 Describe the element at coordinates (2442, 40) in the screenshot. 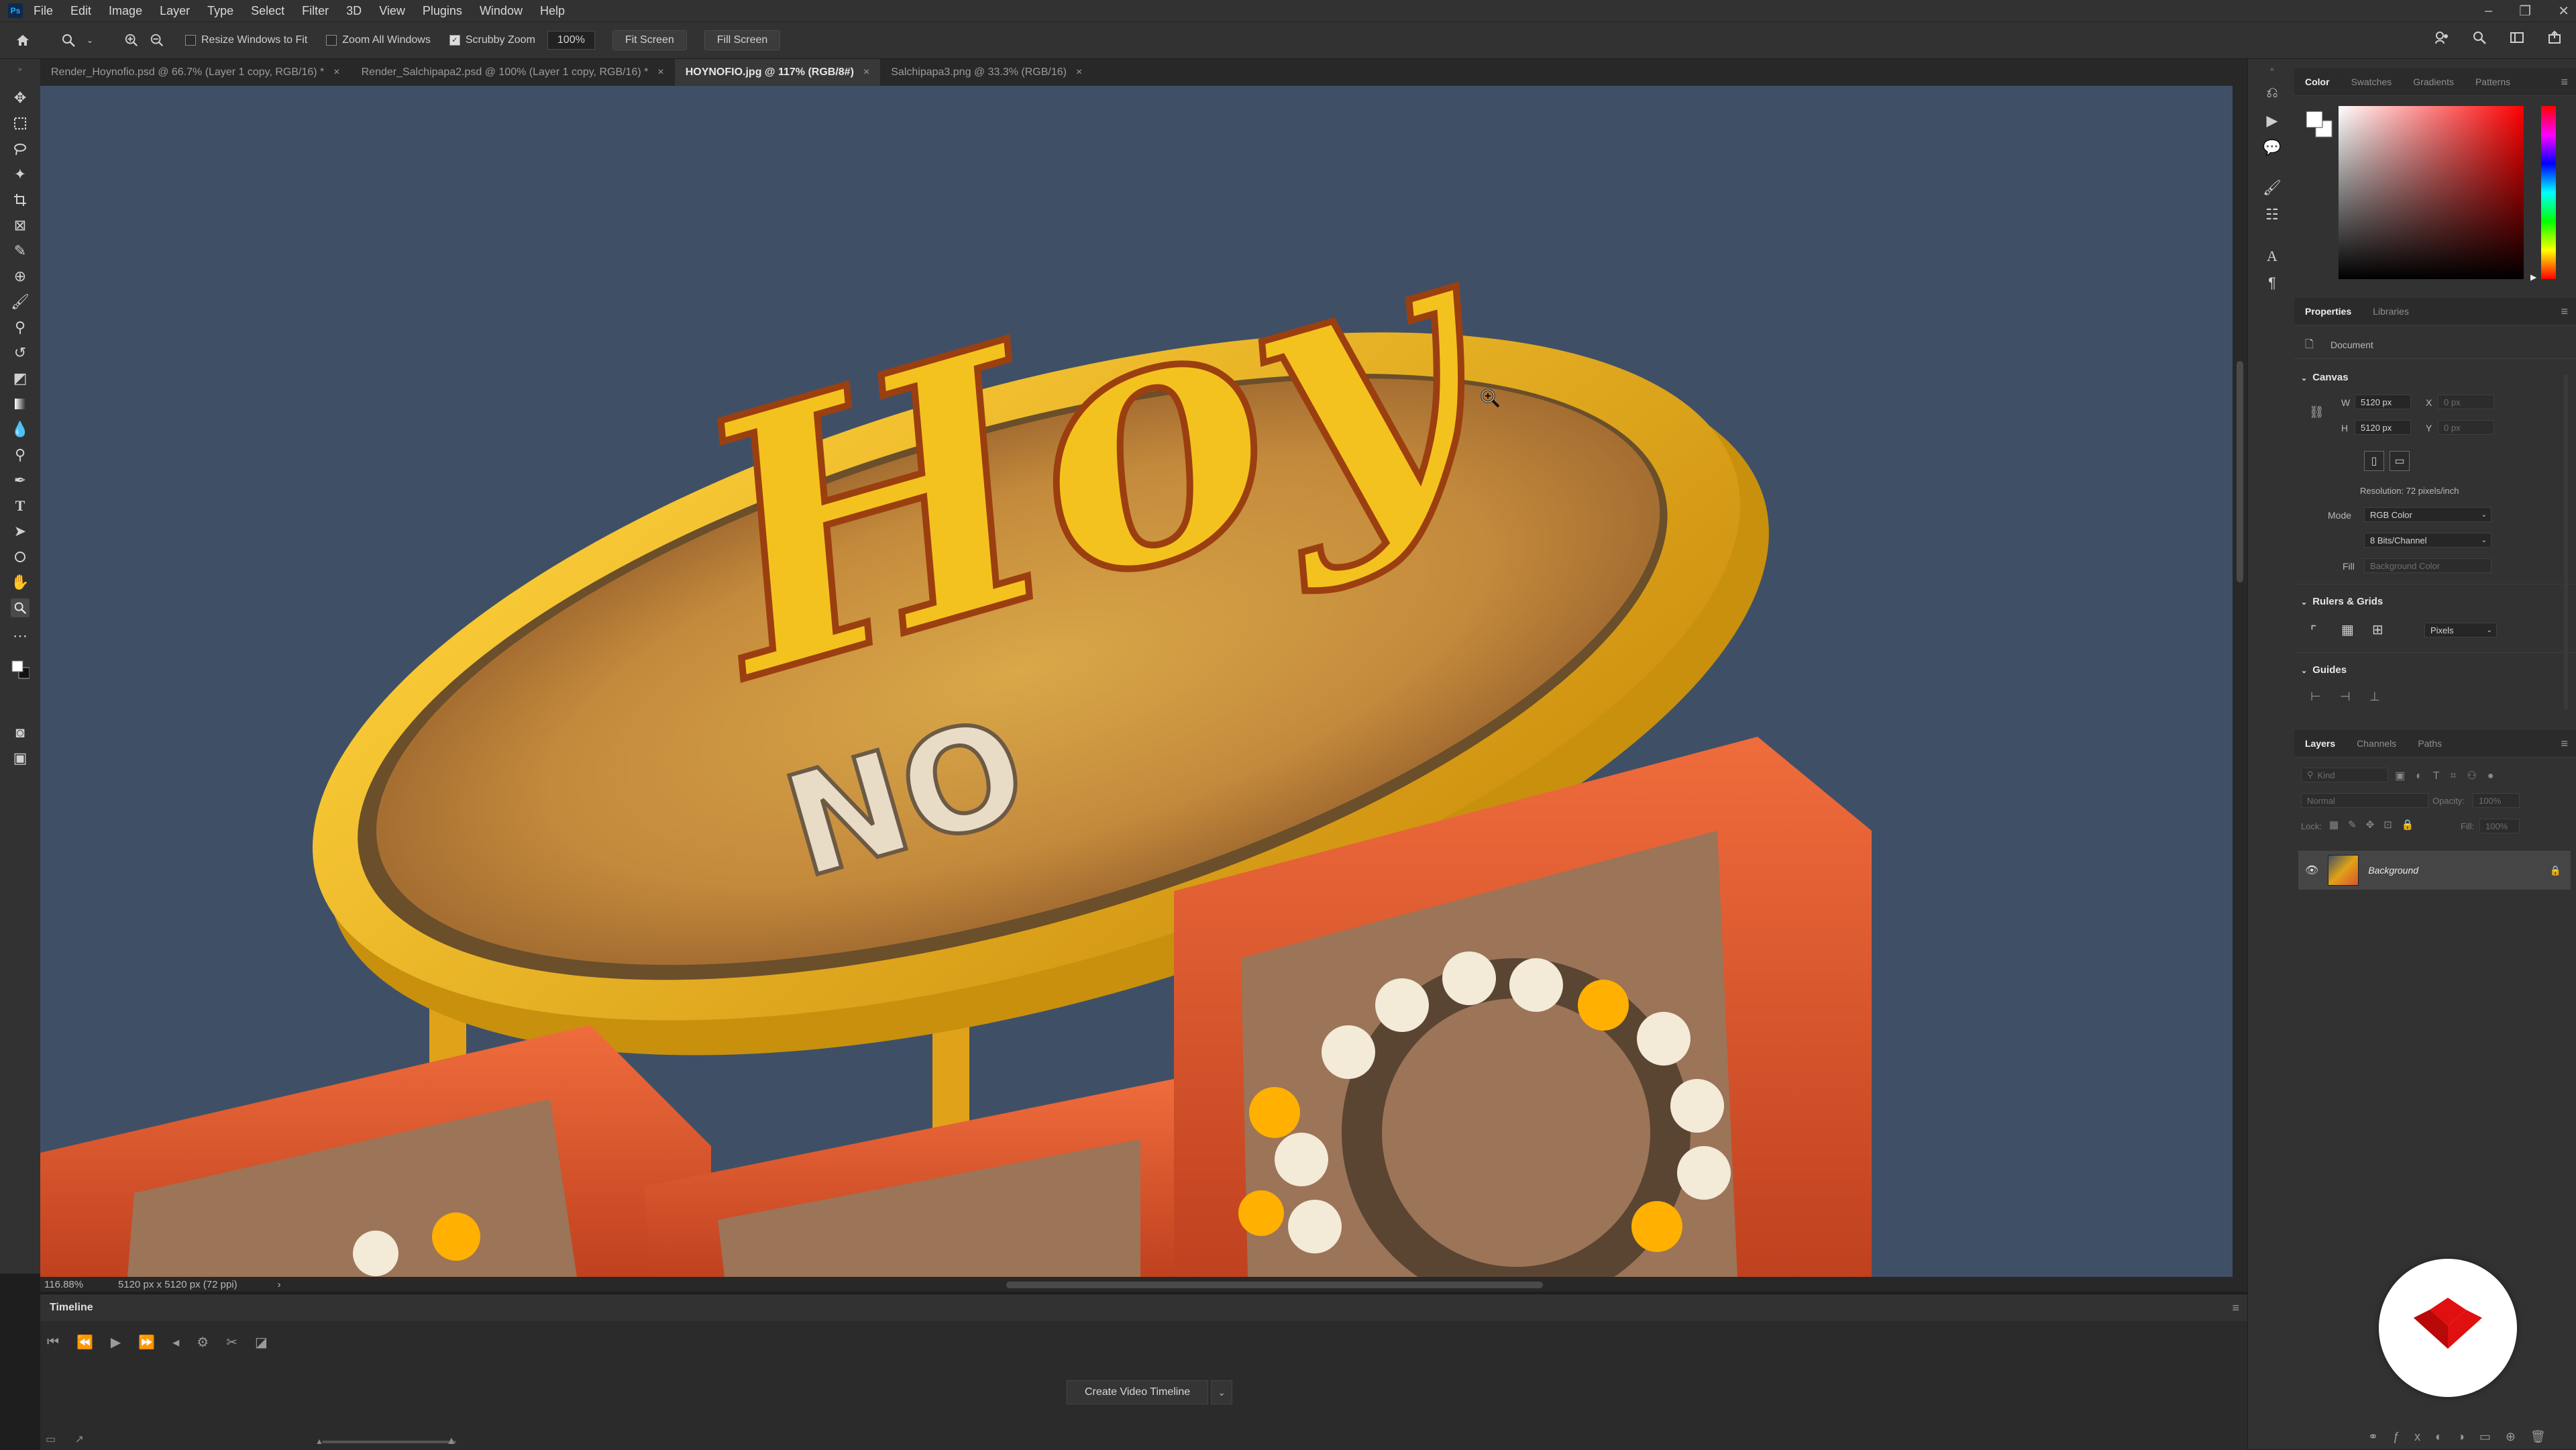

I see `share-icon` at that location.